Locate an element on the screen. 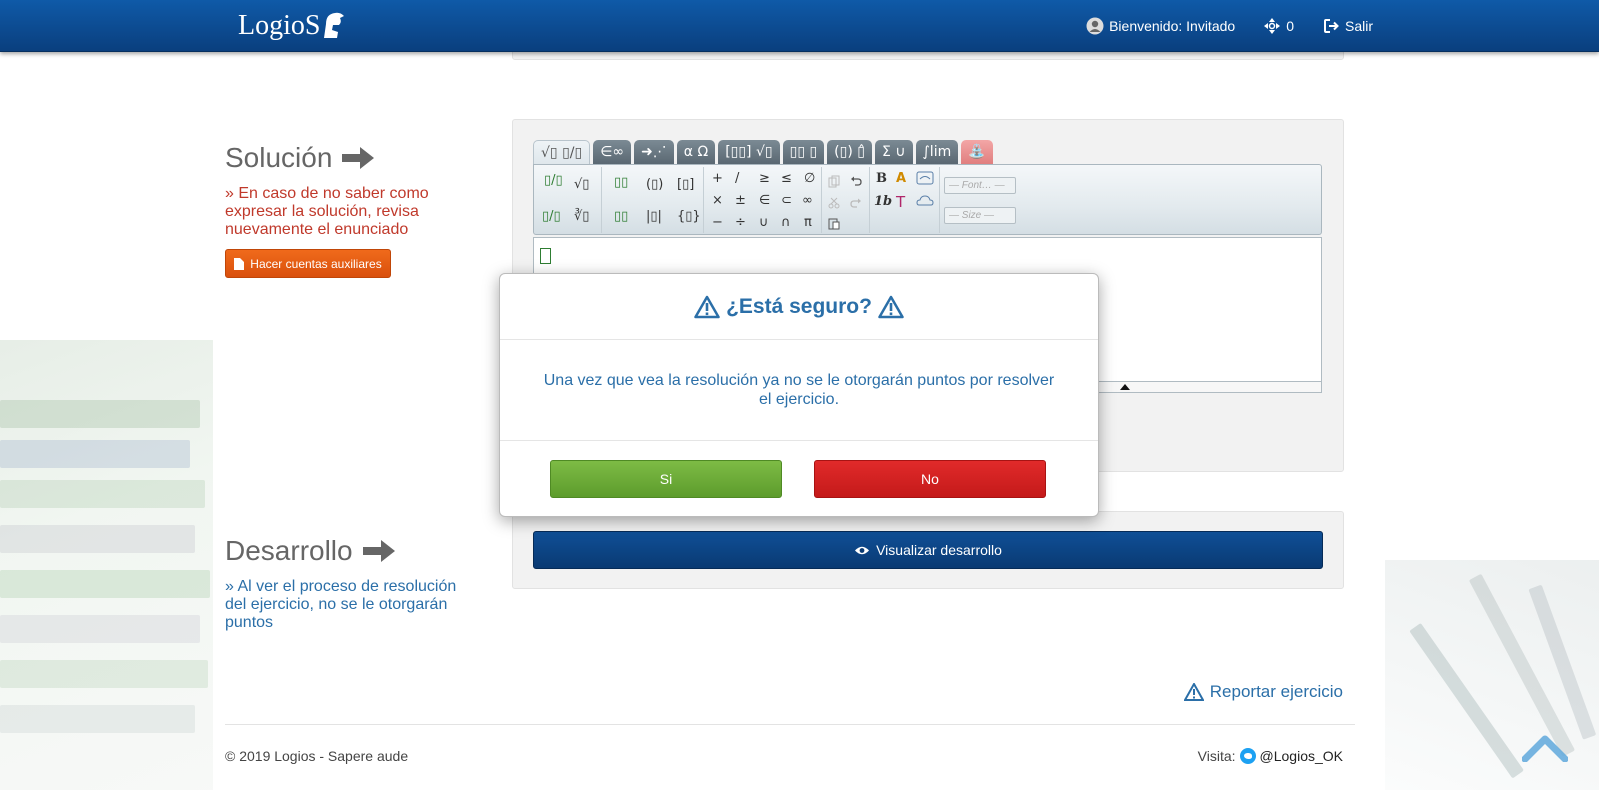 The height and width of the screenshot is (790, 1599). editor-tab-calculus: ∫lim is located at coordinates (937, 152).